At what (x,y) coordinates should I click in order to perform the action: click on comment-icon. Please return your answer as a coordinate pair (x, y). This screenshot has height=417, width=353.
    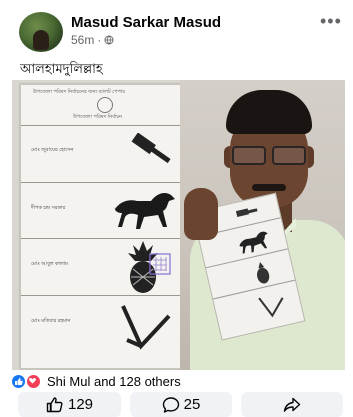
    Looking at the image, I should click on (170, 404).